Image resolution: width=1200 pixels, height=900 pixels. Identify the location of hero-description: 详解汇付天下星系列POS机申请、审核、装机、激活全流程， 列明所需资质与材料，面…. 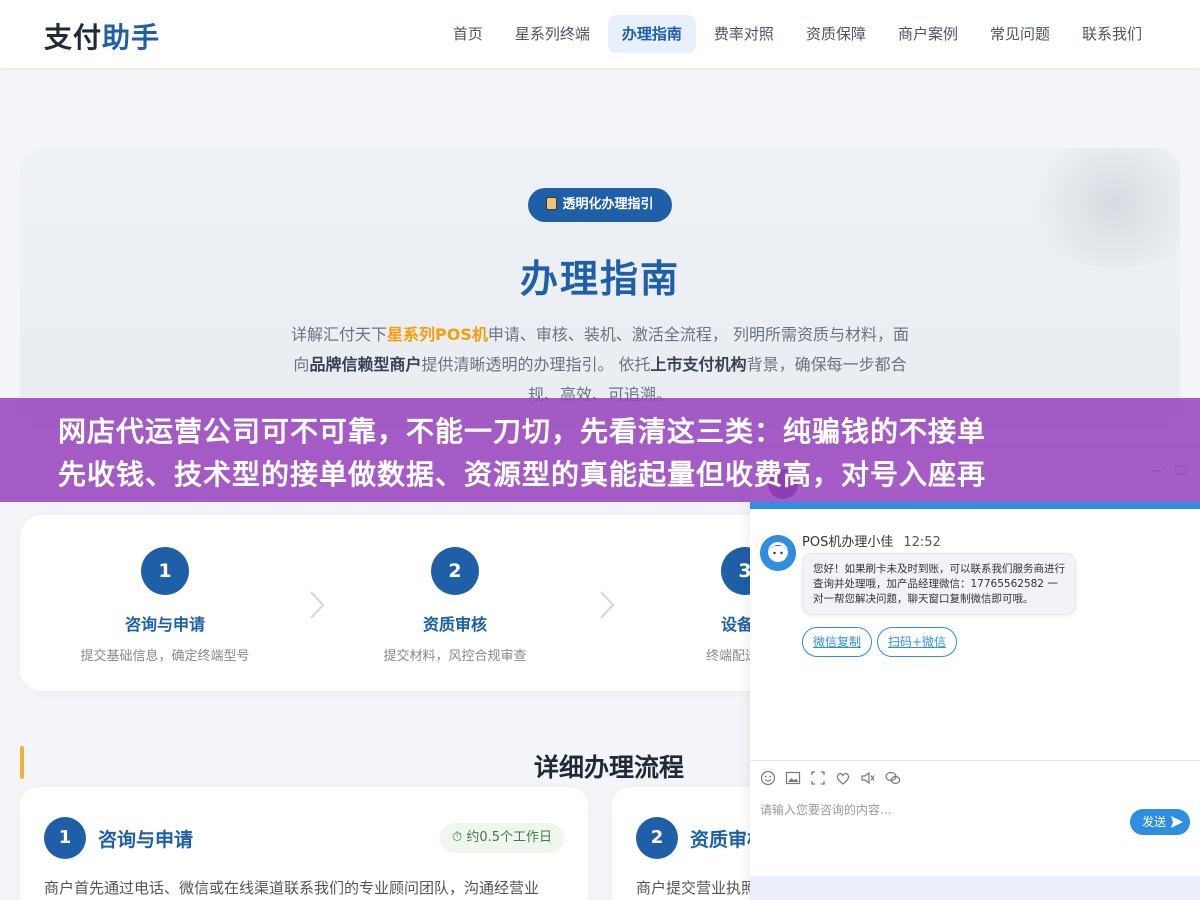
(600, 365).